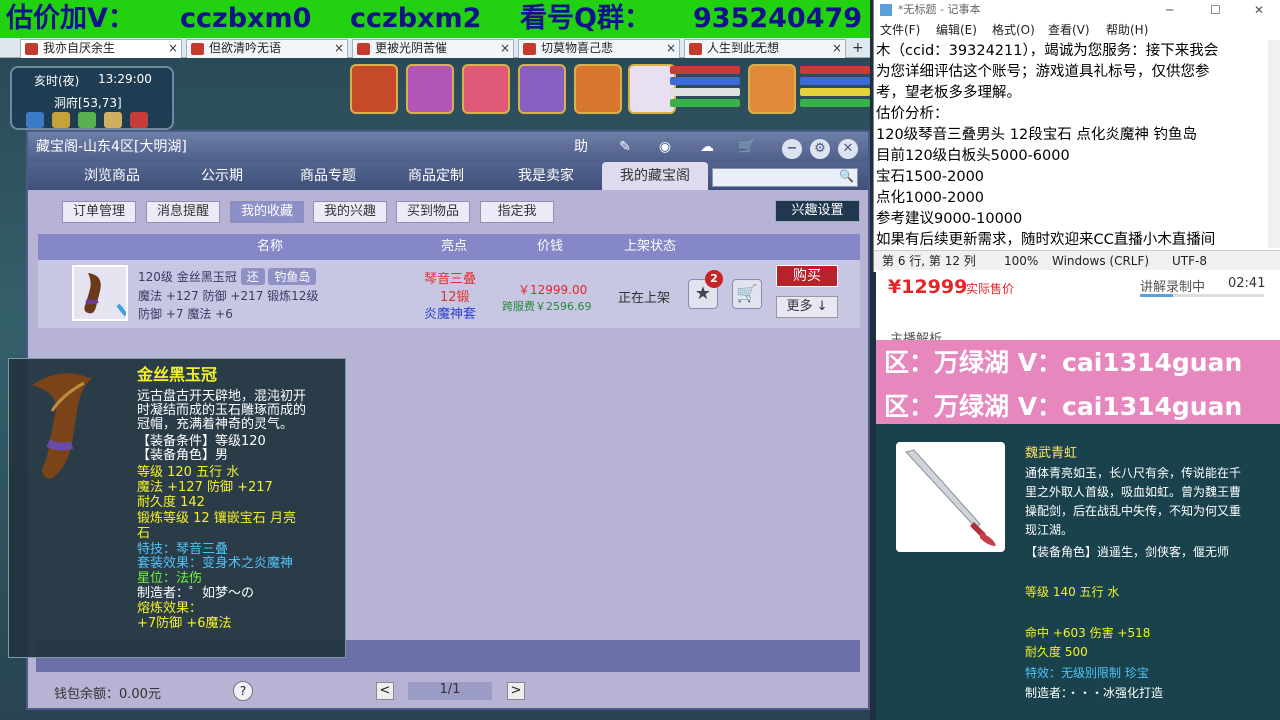  I want to click on tooltip-desc: 时凝结而成的玉石雕琢而成的, so click(222, 410).